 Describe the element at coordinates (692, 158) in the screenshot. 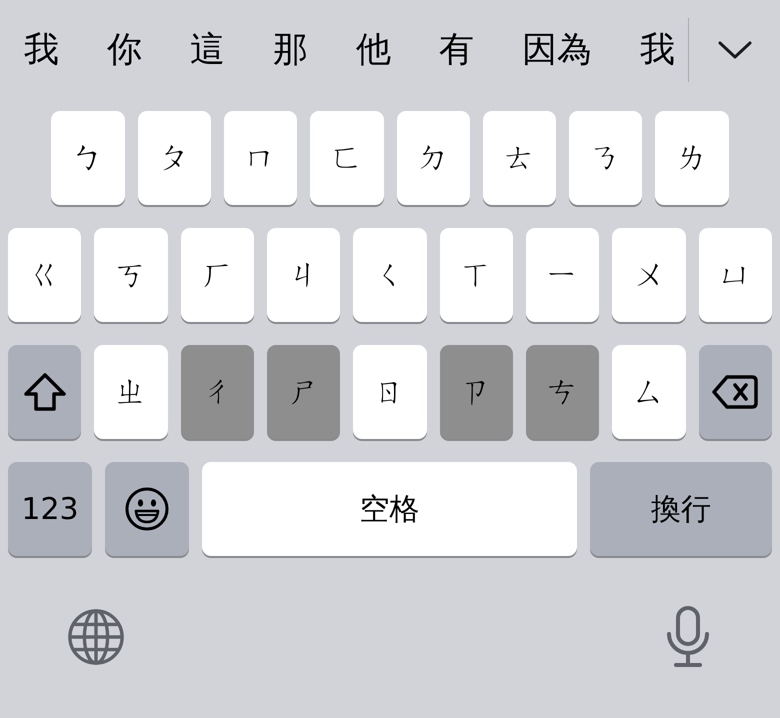

I see `letter-key: ㄌ` at that location.